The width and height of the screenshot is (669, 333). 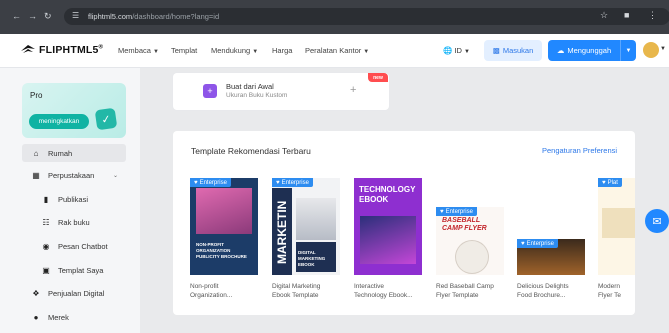 I want to click on chat-support-button: ✉, so click(x=657, y=221).